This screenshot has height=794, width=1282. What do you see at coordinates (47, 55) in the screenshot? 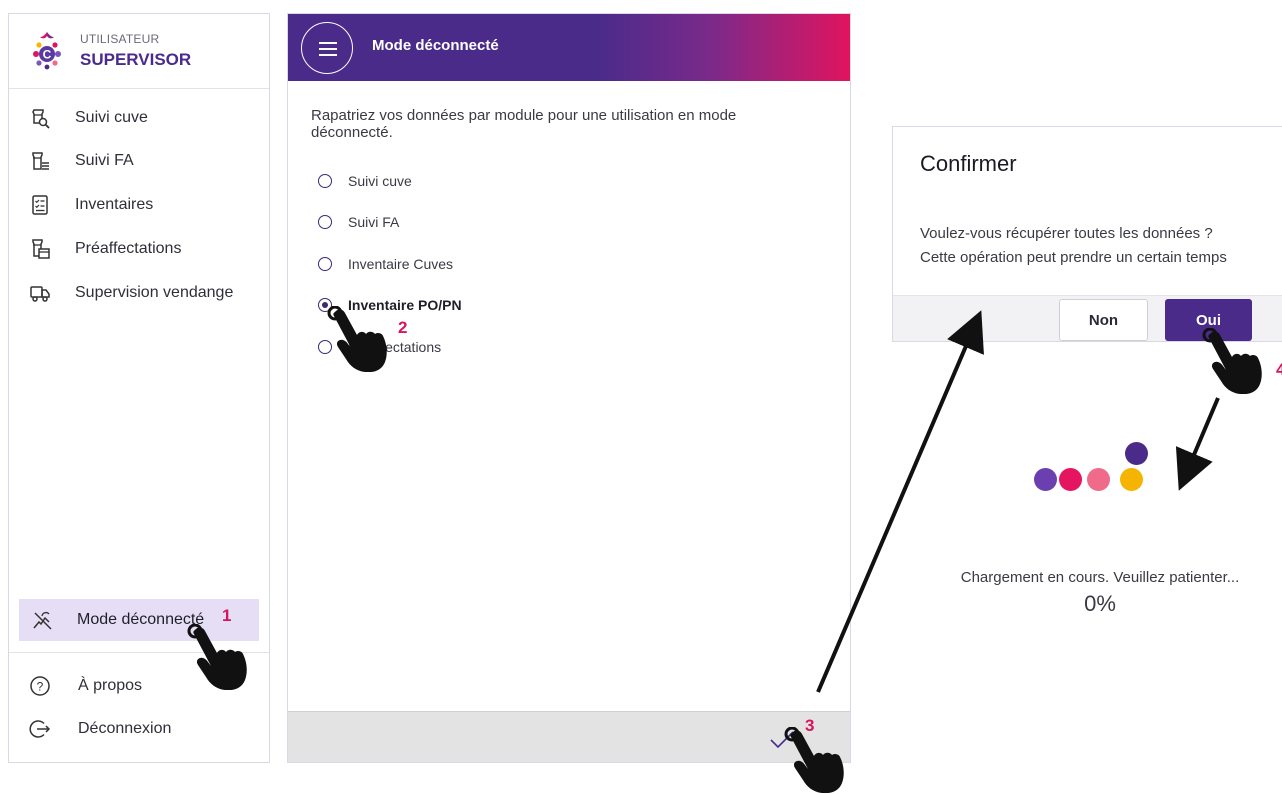
I see `svg-text: C` at bounding box center [47, 55].